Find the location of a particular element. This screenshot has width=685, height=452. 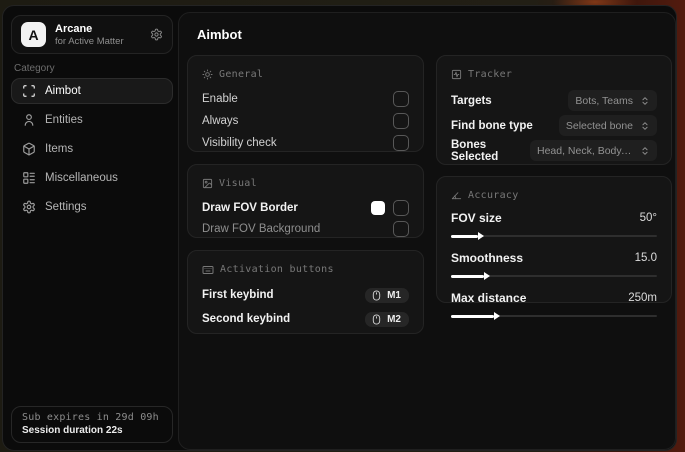

sidebar-item-label: Items is located at coordinates (59, 149).